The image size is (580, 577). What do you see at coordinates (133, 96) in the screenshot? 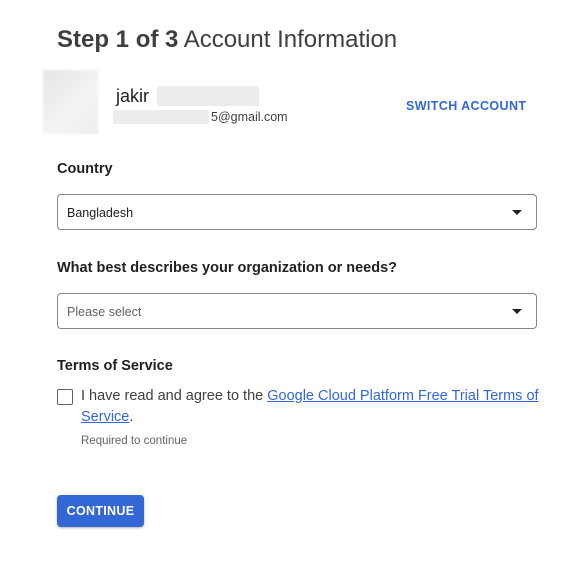
I see `account-name-text: jakir` at bounding box center [133, 96].